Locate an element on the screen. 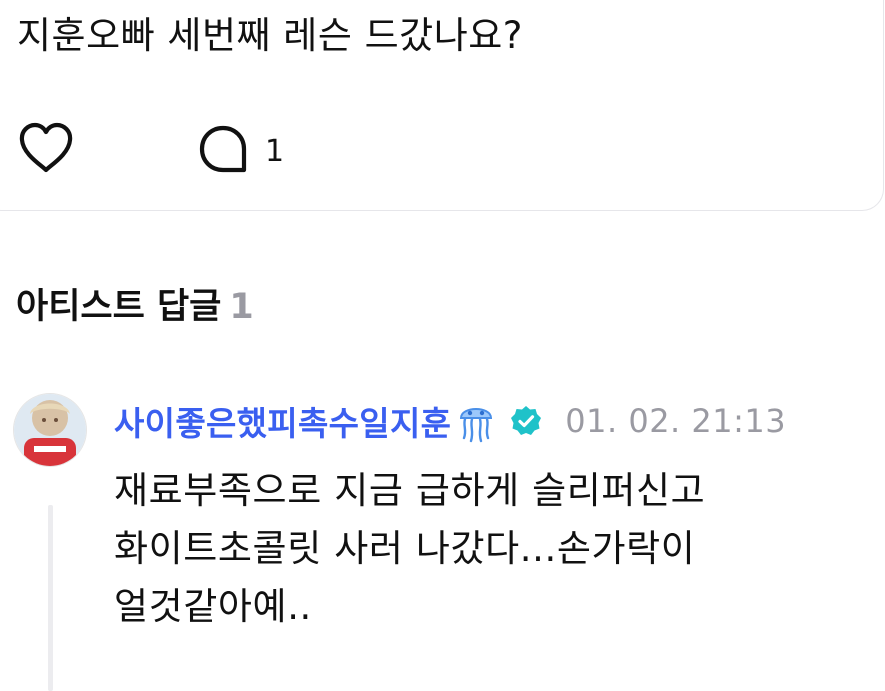 Image resolution: width=885 pixels, height=691 pixels. like-button is located at coordinates (46, 151).